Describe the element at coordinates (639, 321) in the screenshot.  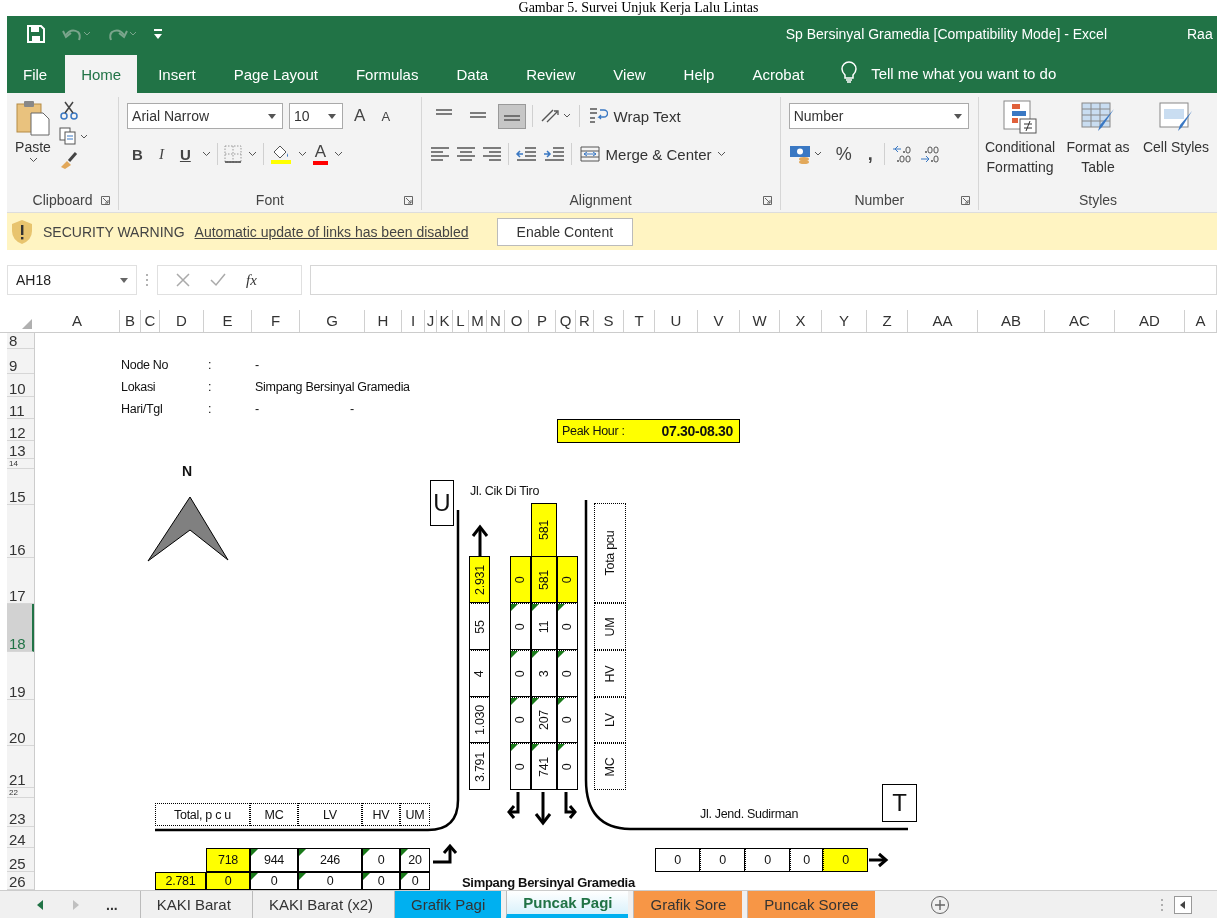
I see `column-header: T` at that location.